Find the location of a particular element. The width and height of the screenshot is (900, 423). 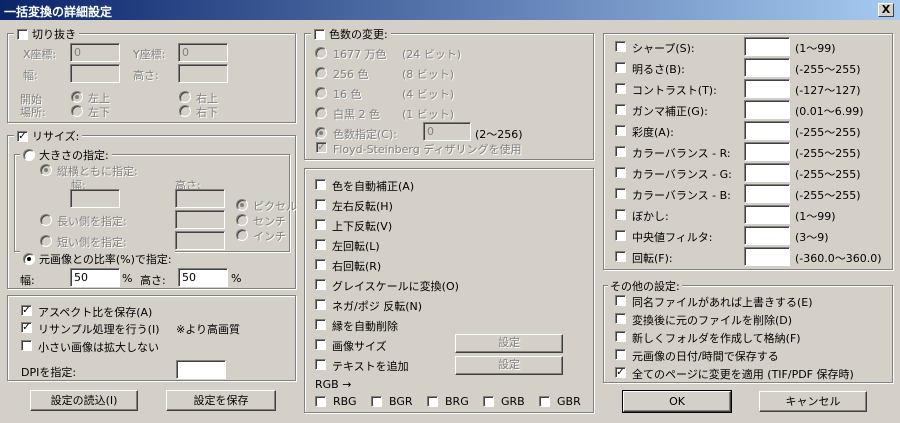

resample-checkbox: ✓ is located at coordinates (26, 327).